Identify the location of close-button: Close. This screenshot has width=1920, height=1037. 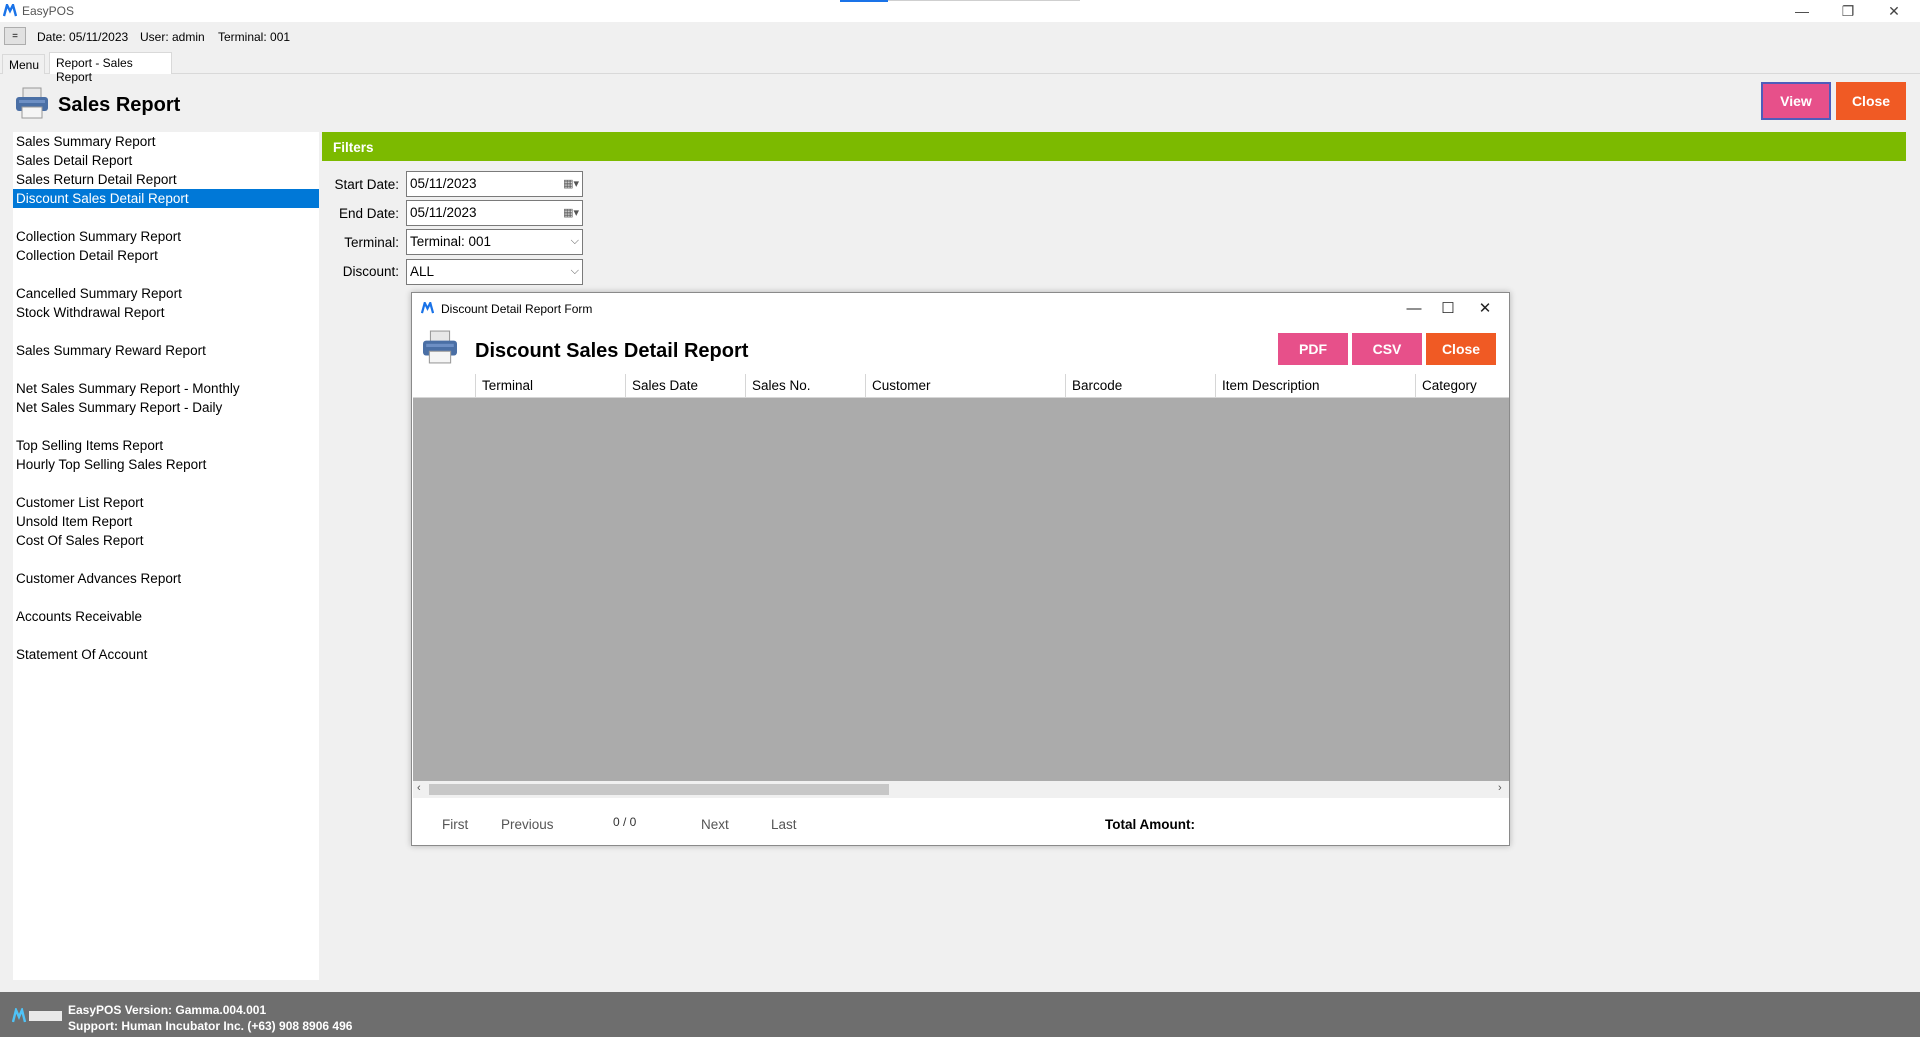
(1871, 101).